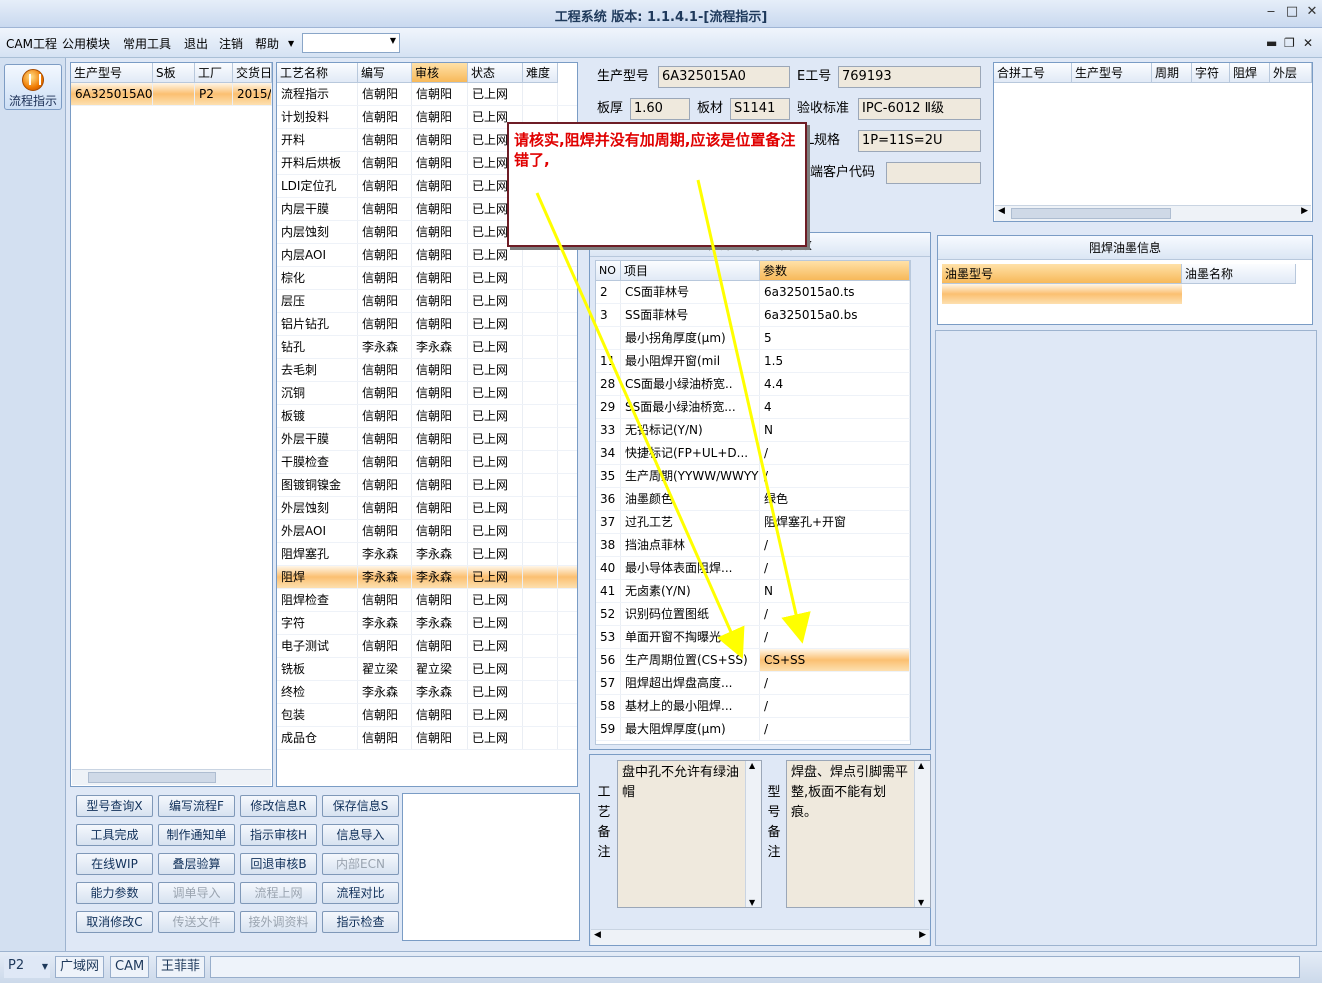 The image size is (1322, 983). Describe the element at coordinates (753, 411) in the screenshot. I see `arrow-to-cs-ss` at that location.